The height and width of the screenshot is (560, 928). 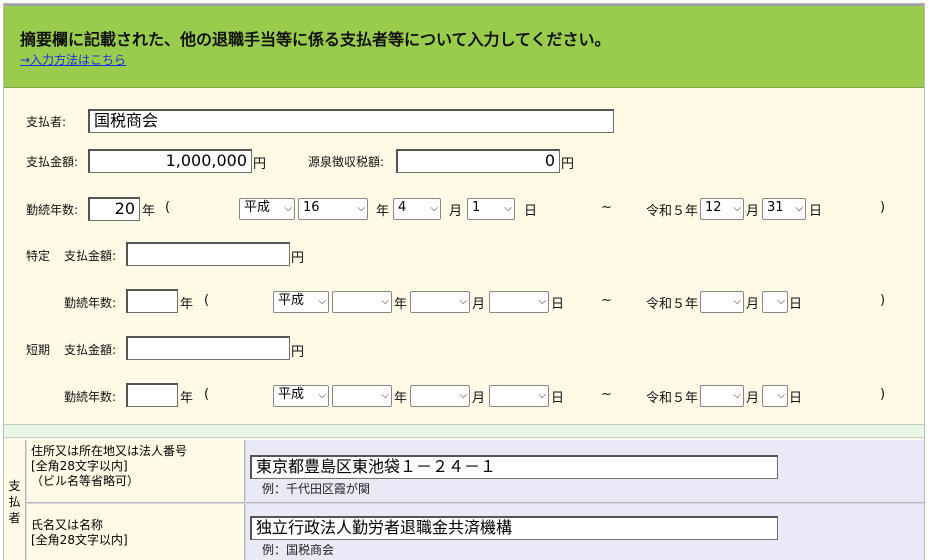 What do you see at coordinates (90, 350) in the screenshot?
I see `short-amount-label: 支払金額:` at bounding box center [90, 350].